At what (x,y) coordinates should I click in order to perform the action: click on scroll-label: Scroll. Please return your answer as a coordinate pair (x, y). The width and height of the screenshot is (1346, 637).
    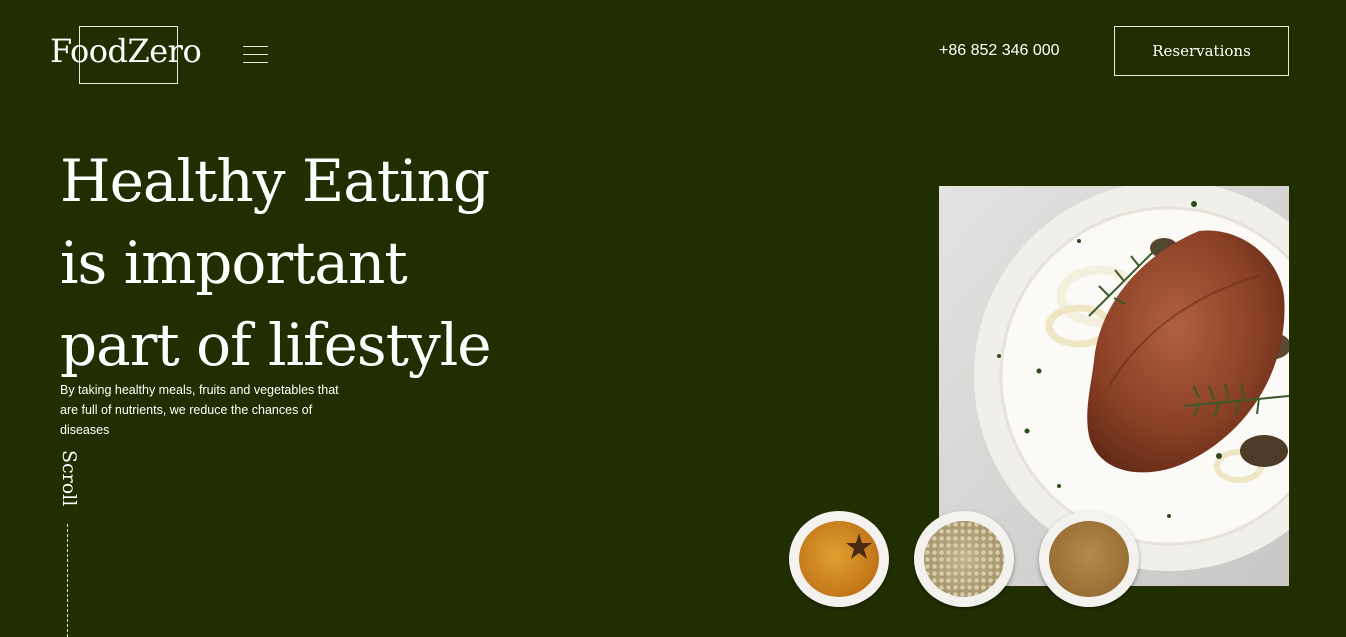
    Looking at the image, I should click on (69, 478).